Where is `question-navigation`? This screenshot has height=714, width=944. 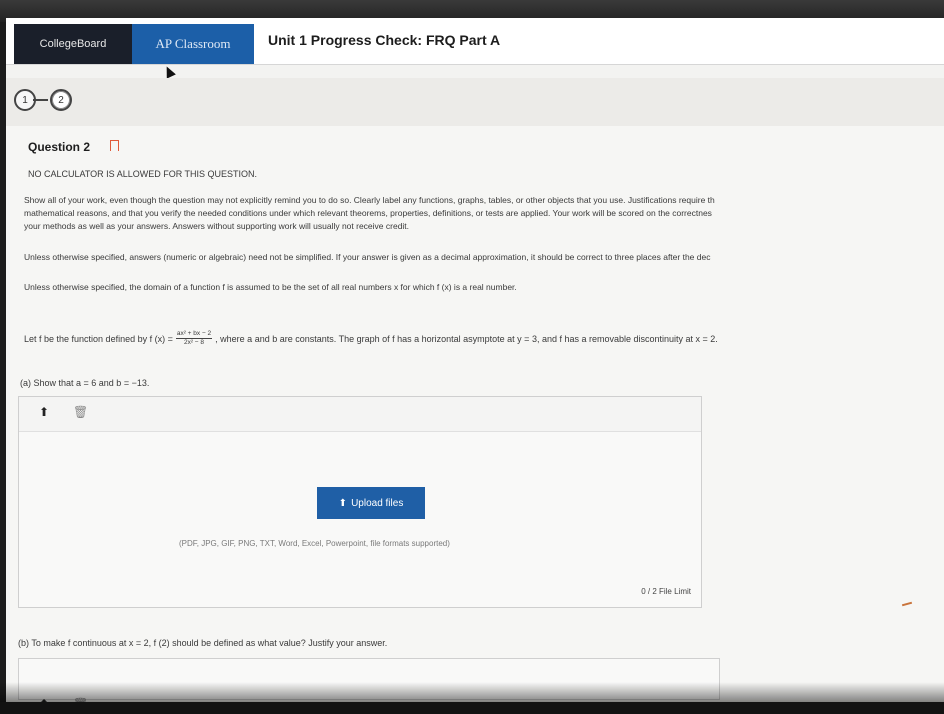
question-navigation is located at coordinates (475, 102).